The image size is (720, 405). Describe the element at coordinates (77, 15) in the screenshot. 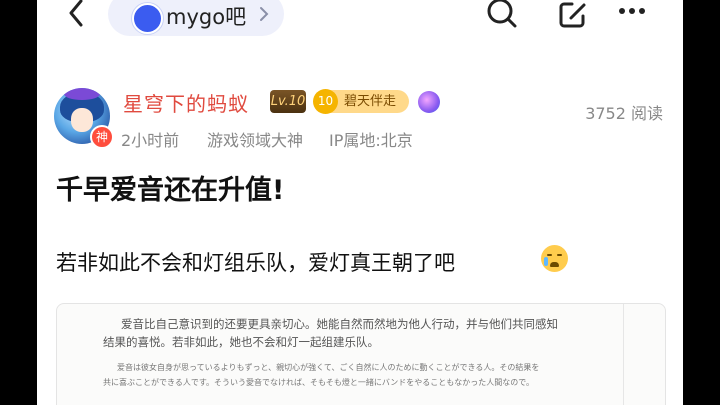

I see `back-arrow-icon` at that location.